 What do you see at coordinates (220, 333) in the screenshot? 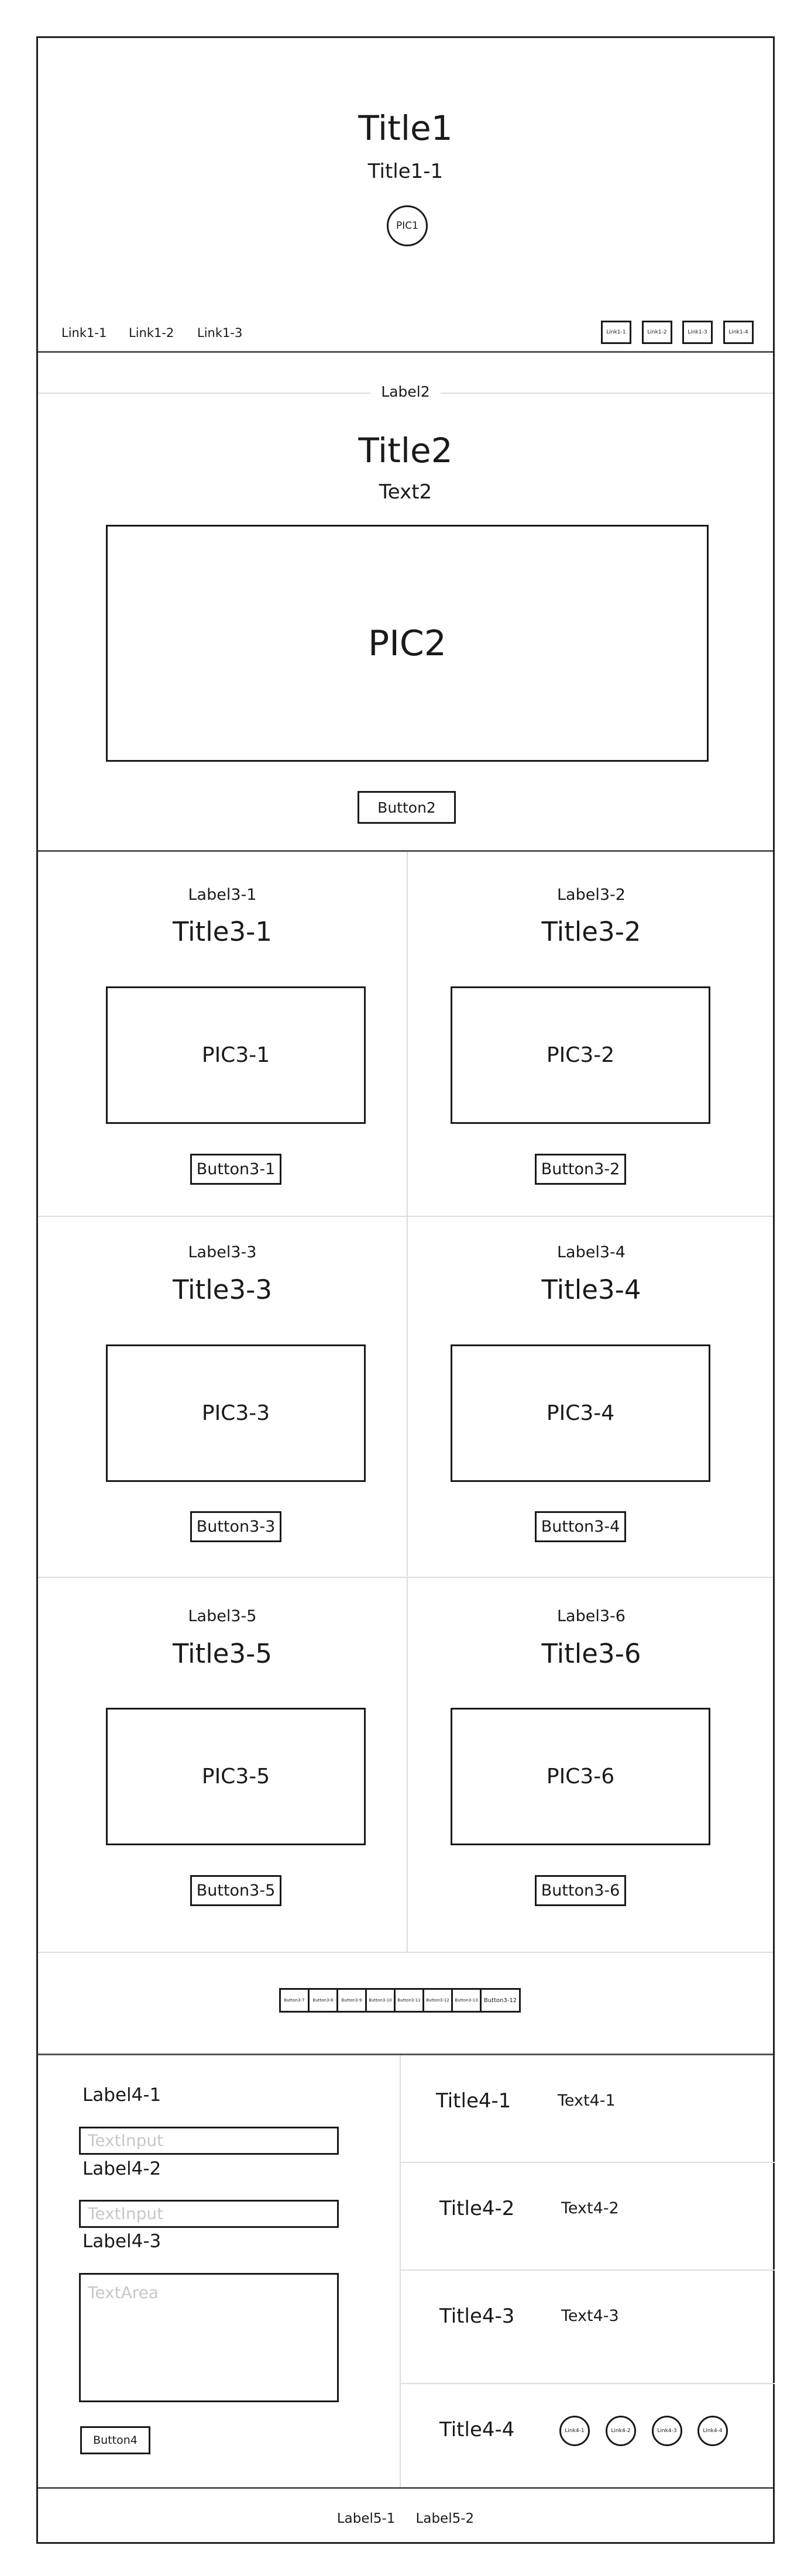
I see `nav-link-3: Link1-3` at bounding box center [220, 333].